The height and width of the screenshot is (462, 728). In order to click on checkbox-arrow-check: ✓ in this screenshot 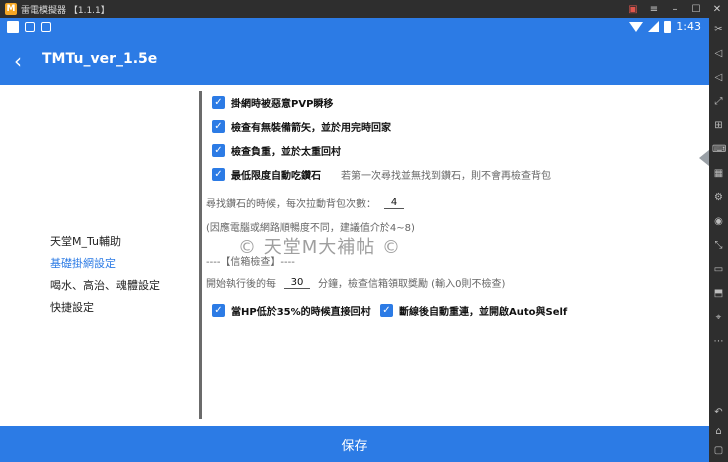, I will do `click(218, 126)`.